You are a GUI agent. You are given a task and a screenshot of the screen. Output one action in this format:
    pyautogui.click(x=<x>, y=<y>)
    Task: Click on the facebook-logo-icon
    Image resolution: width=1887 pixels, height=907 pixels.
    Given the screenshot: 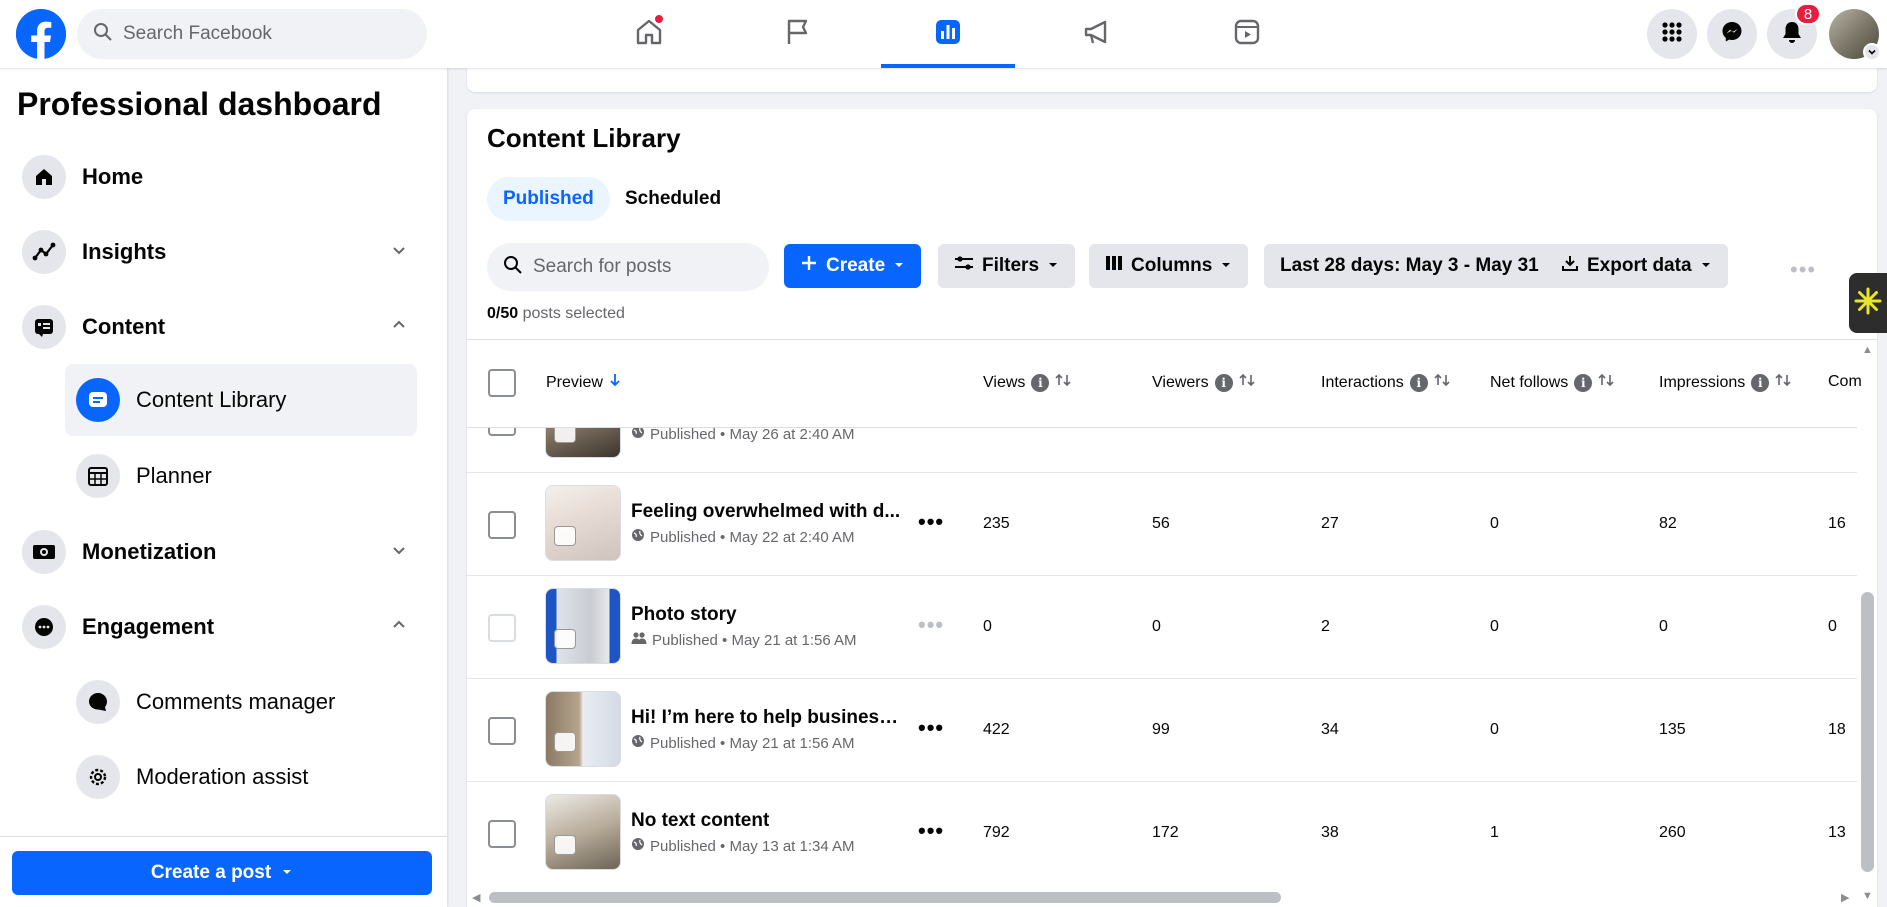 What is the action you would take?
    pyautogui.click(x=41, y=34)
    